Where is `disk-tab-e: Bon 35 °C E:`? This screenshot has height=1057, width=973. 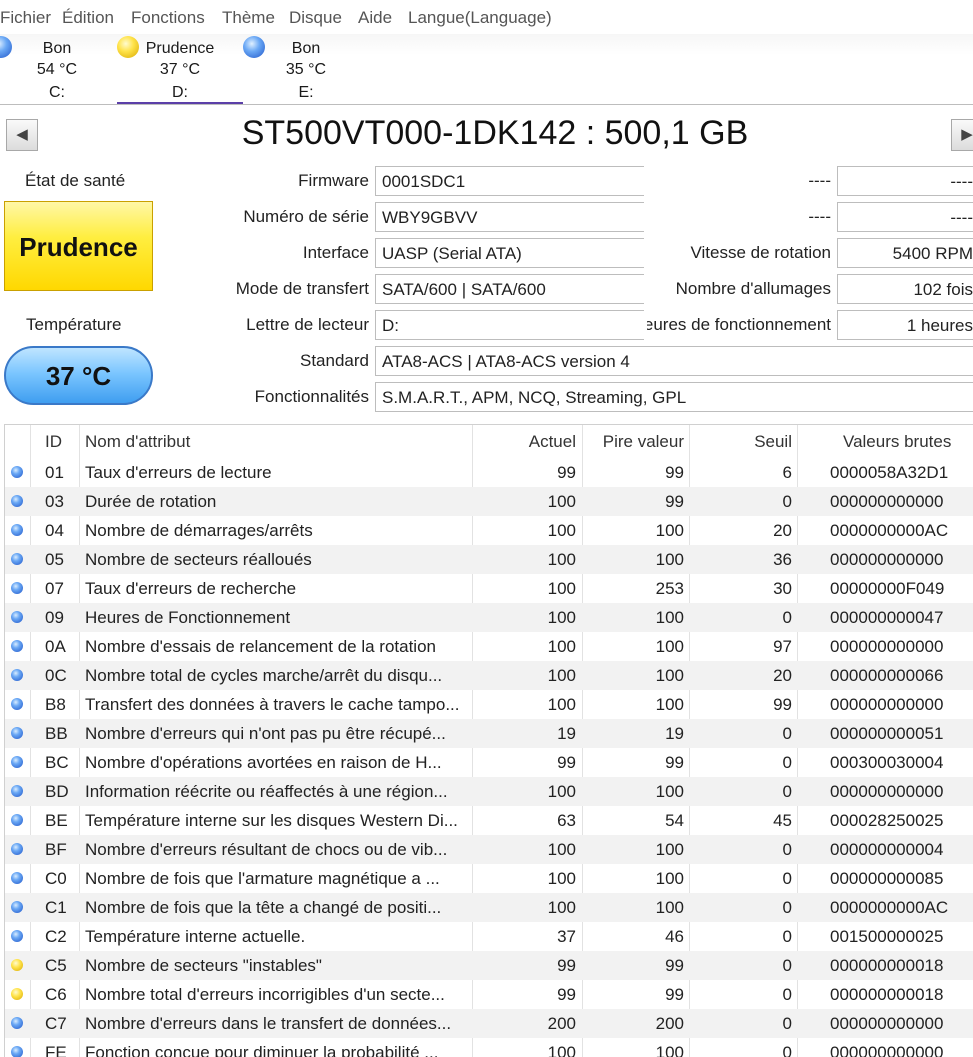 disk-tab-e: Bon 35 °C E: is located at coordinates (304, 70).